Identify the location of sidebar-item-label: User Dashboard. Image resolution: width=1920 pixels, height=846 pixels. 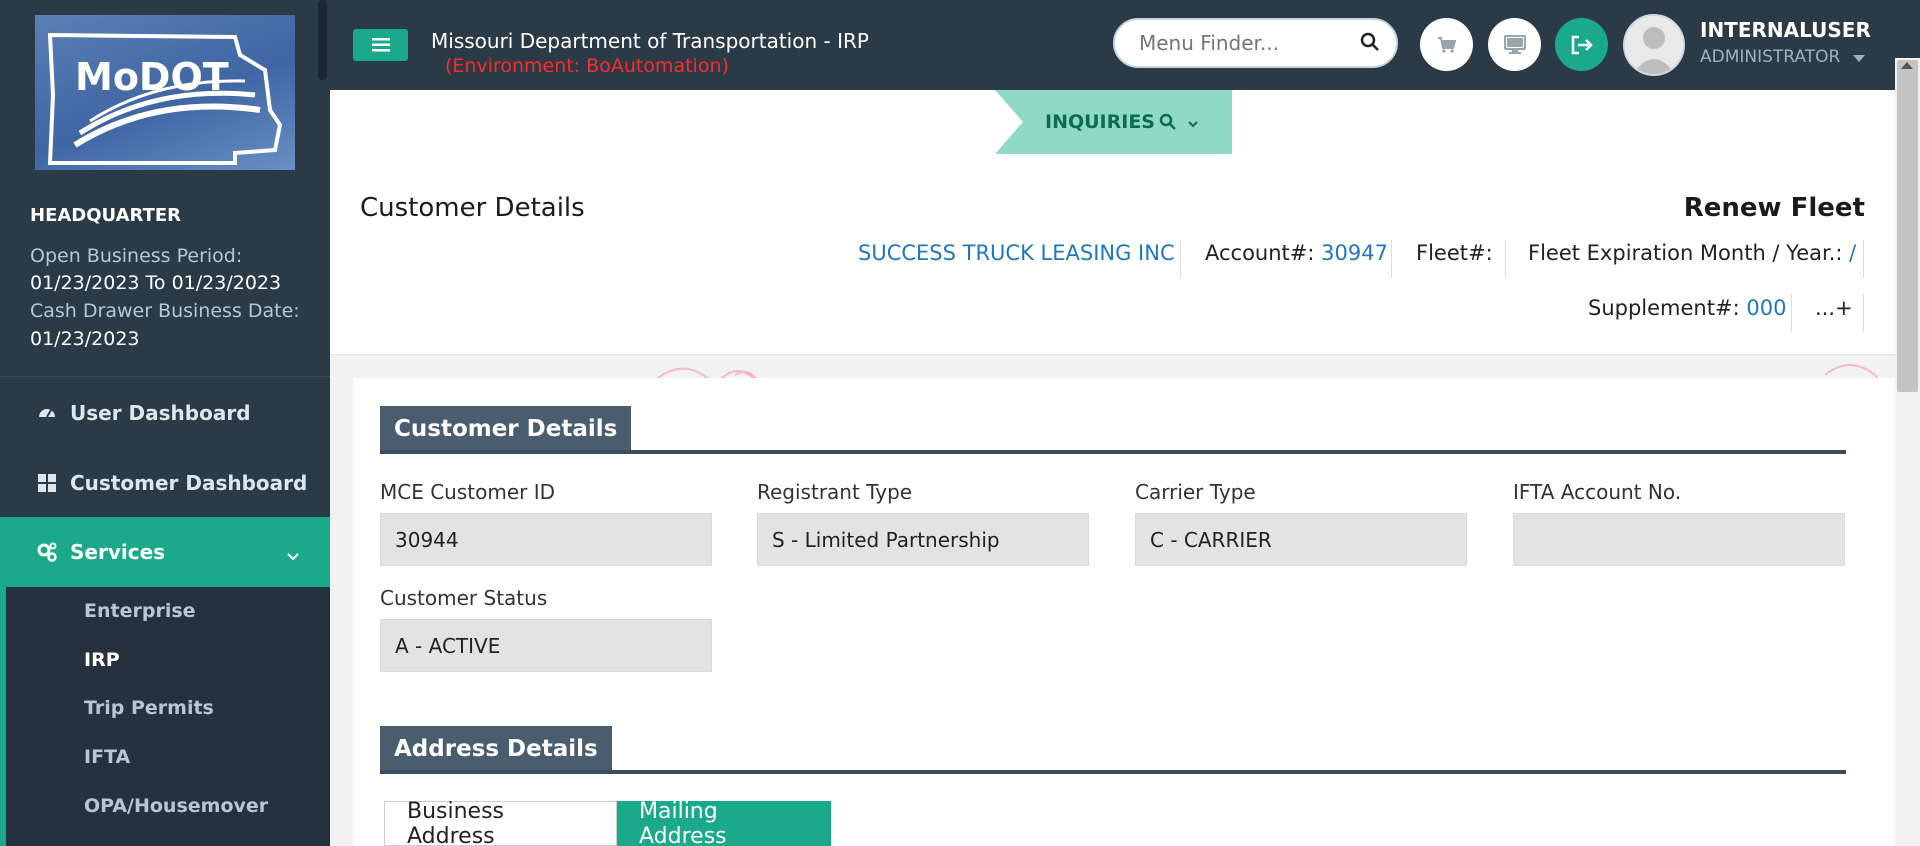
(160, 413).